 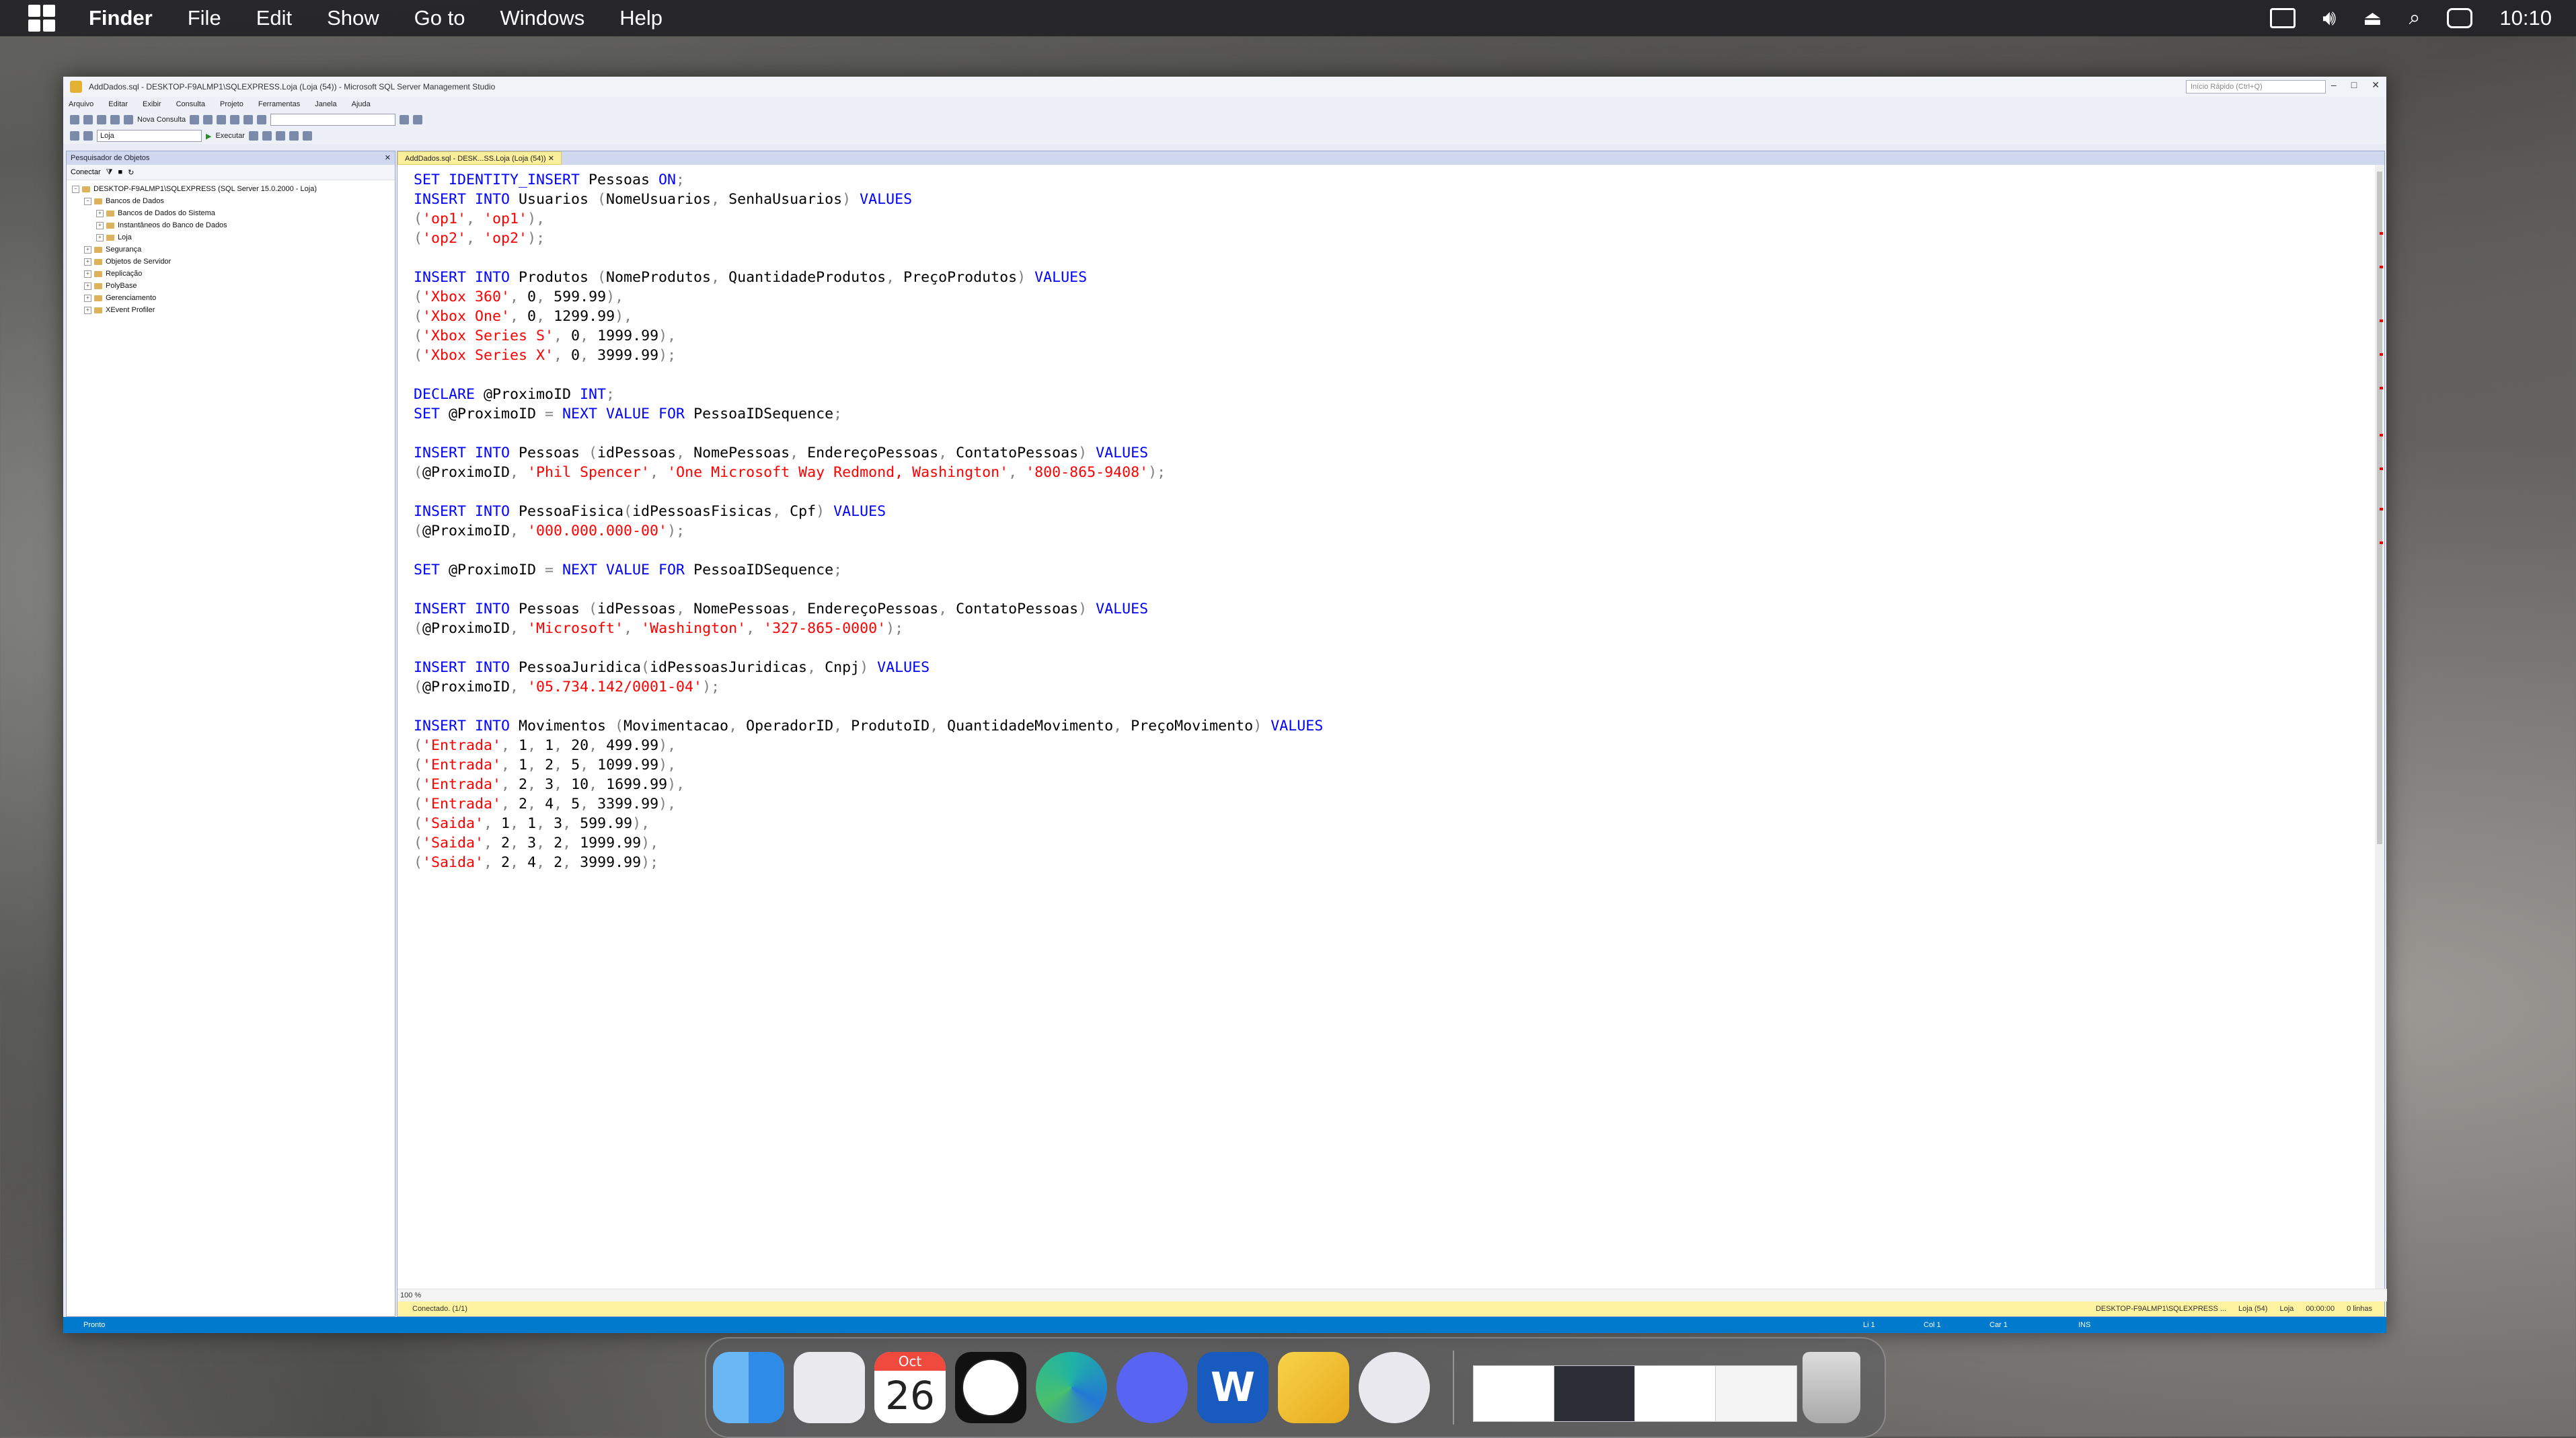 What do you see at coordinates (868, 394) in the screenshot?
I see `code-line: DECLARE @ProximoID INT;` at bounding box center [868, 394].